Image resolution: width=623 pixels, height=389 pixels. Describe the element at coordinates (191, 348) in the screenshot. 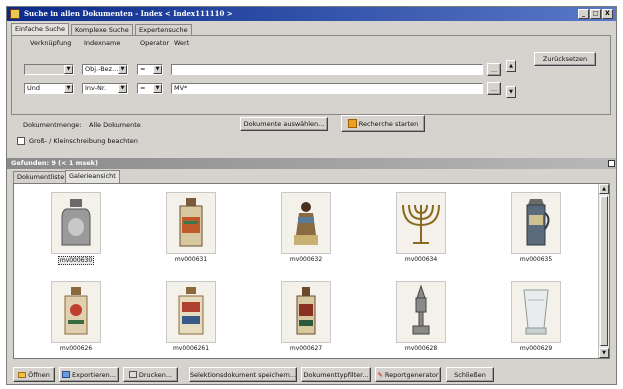

I see `gallery-item-caption: mv0006261` at that location.